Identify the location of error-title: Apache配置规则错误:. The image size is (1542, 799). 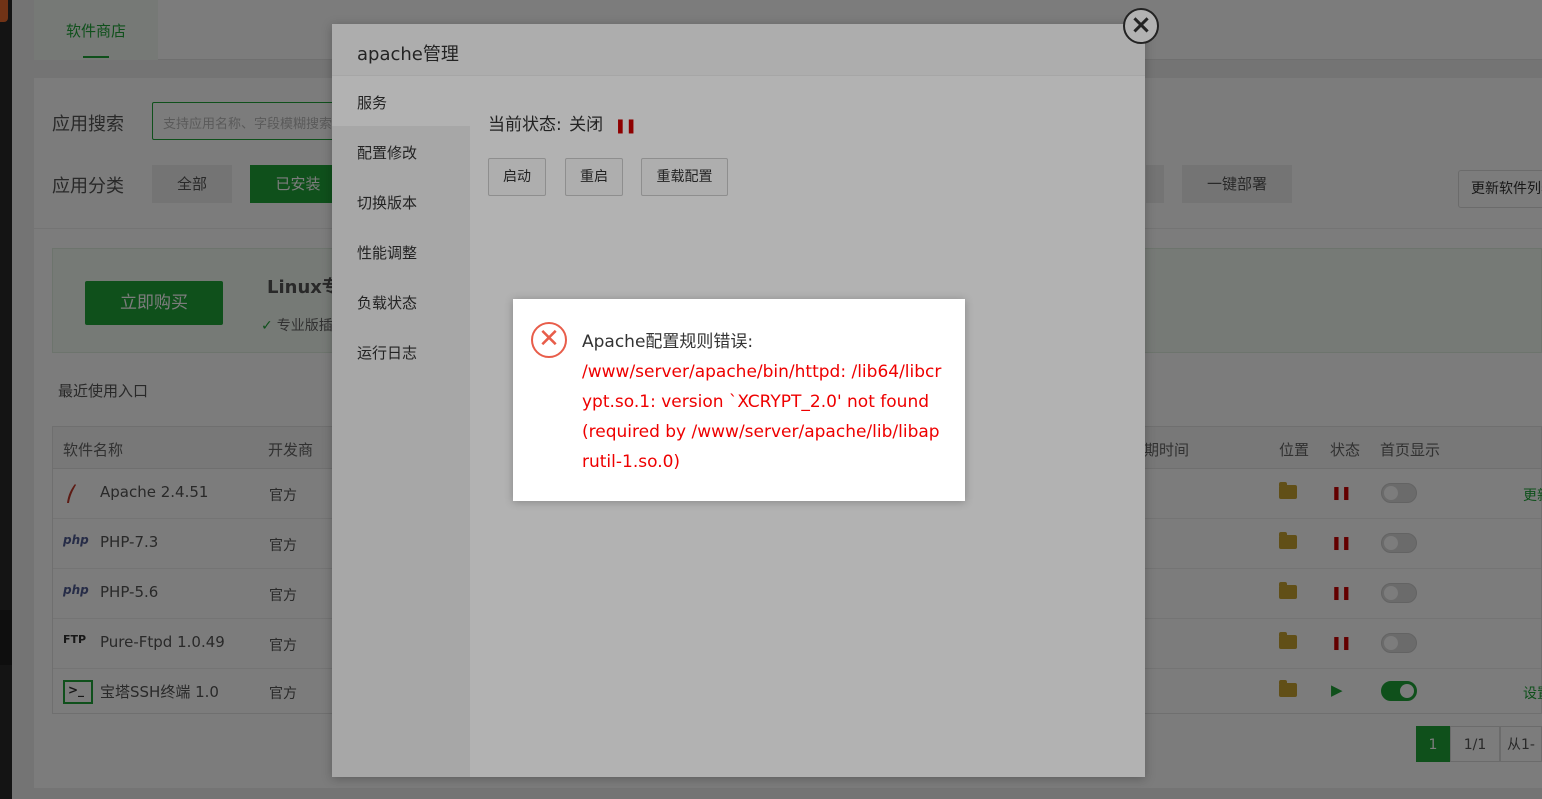
(668, 342).